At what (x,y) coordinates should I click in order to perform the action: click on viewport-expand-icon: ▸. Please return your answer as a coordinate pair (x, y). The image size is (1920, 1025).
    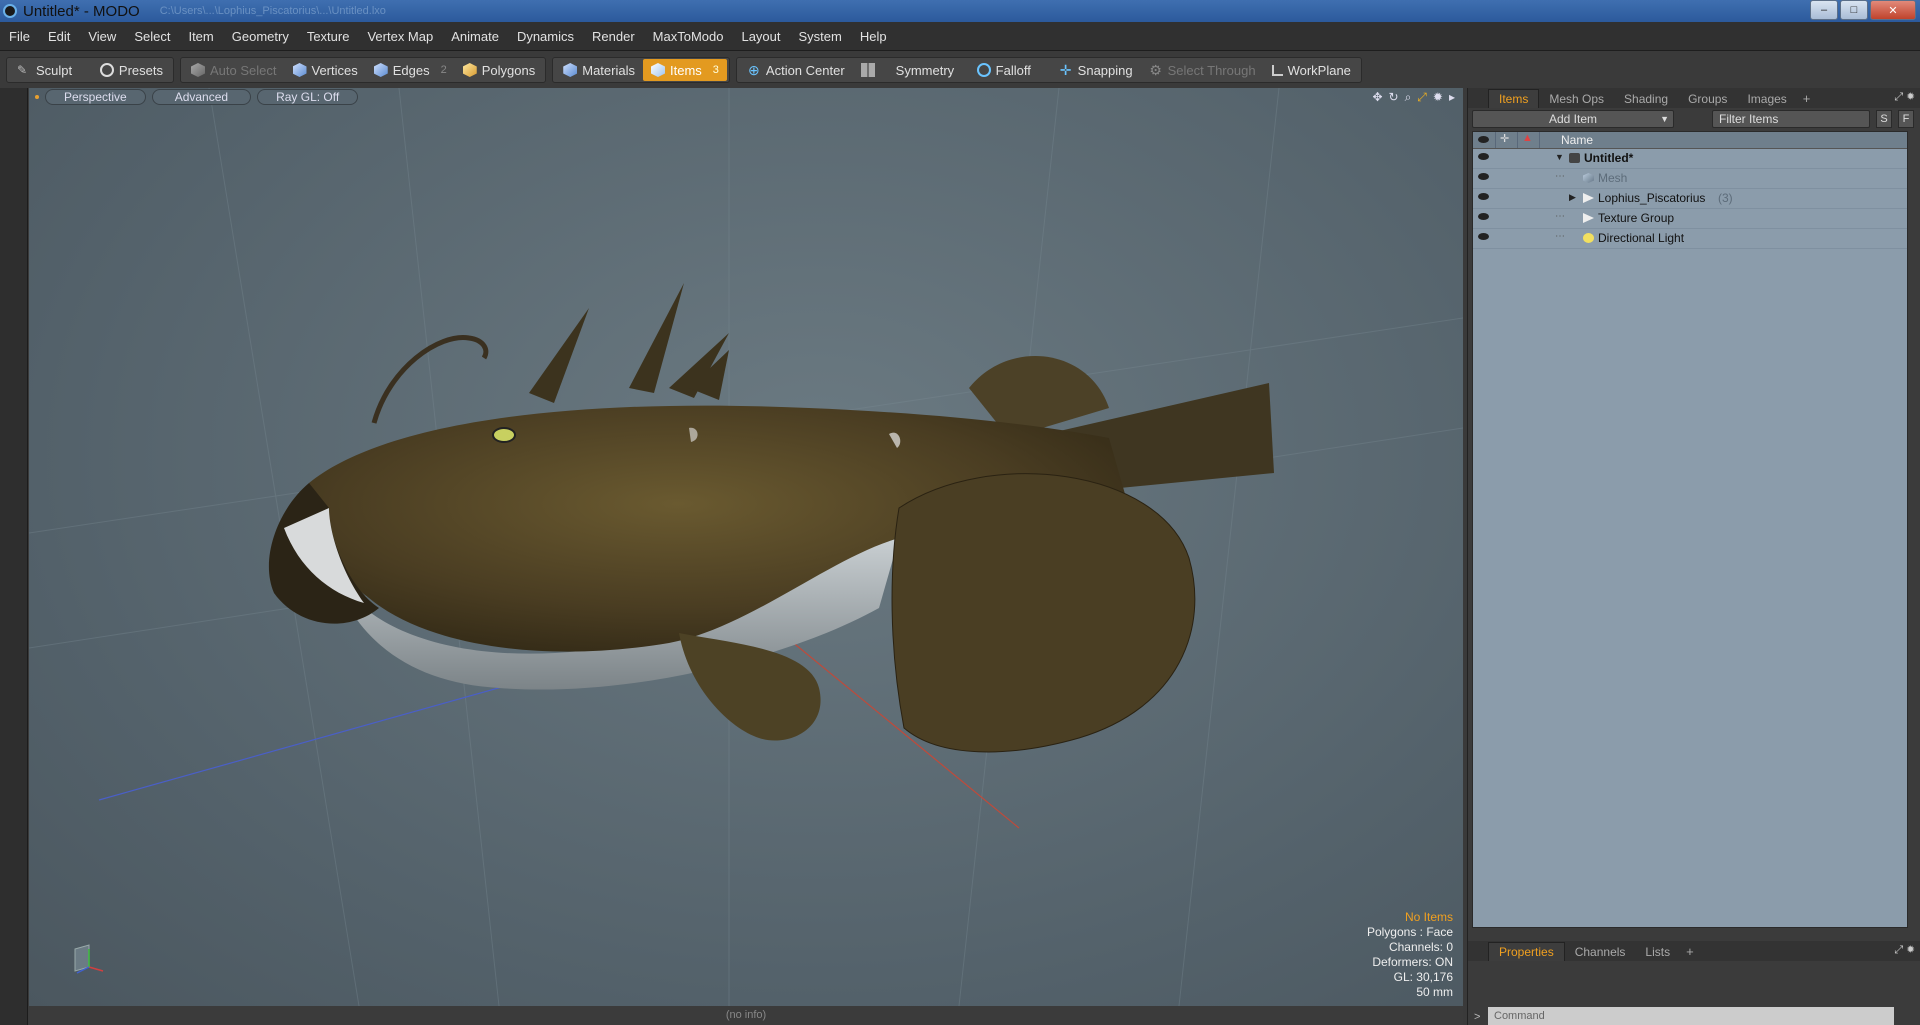
    Looking at the image, I should click on (1452, 97).